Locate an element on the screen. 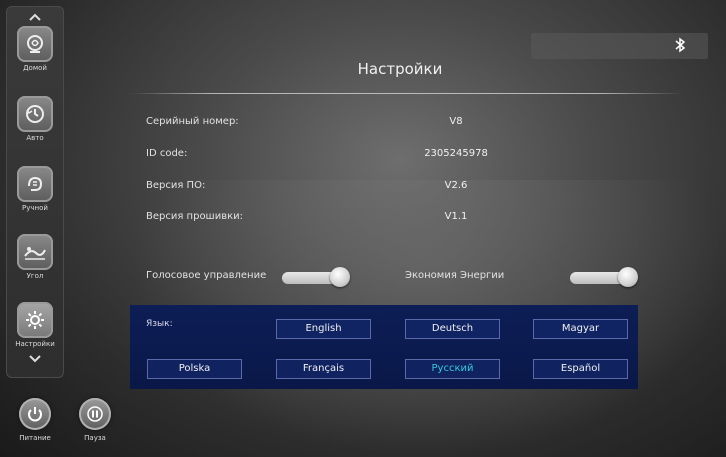  sidebar-item-manual: Ручной is located at coordinates (35, 197).